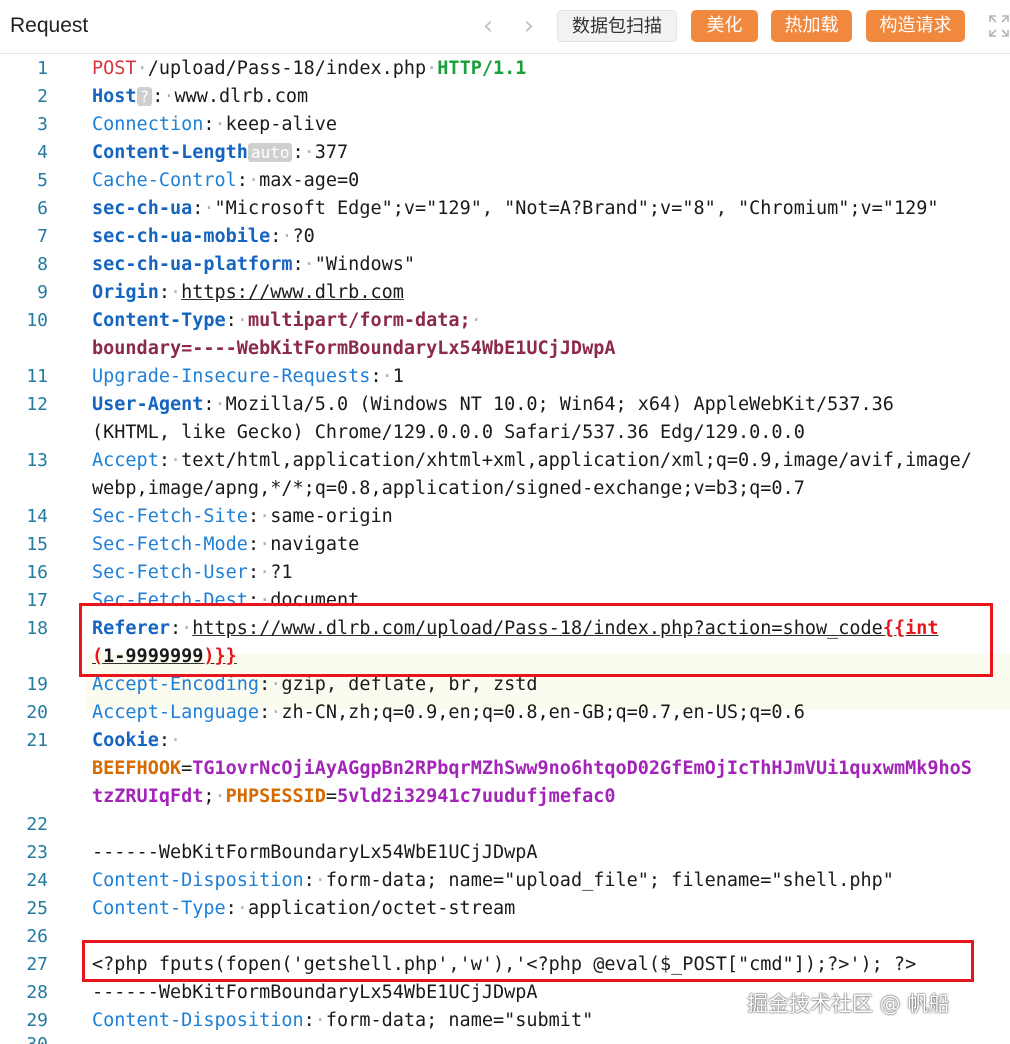 The height and width of the screenshot is (1044, 1010). What do you see at coordinates (37, 320) in the screenshot?
I see `line-number: 10` at bounding box center [37, 320].